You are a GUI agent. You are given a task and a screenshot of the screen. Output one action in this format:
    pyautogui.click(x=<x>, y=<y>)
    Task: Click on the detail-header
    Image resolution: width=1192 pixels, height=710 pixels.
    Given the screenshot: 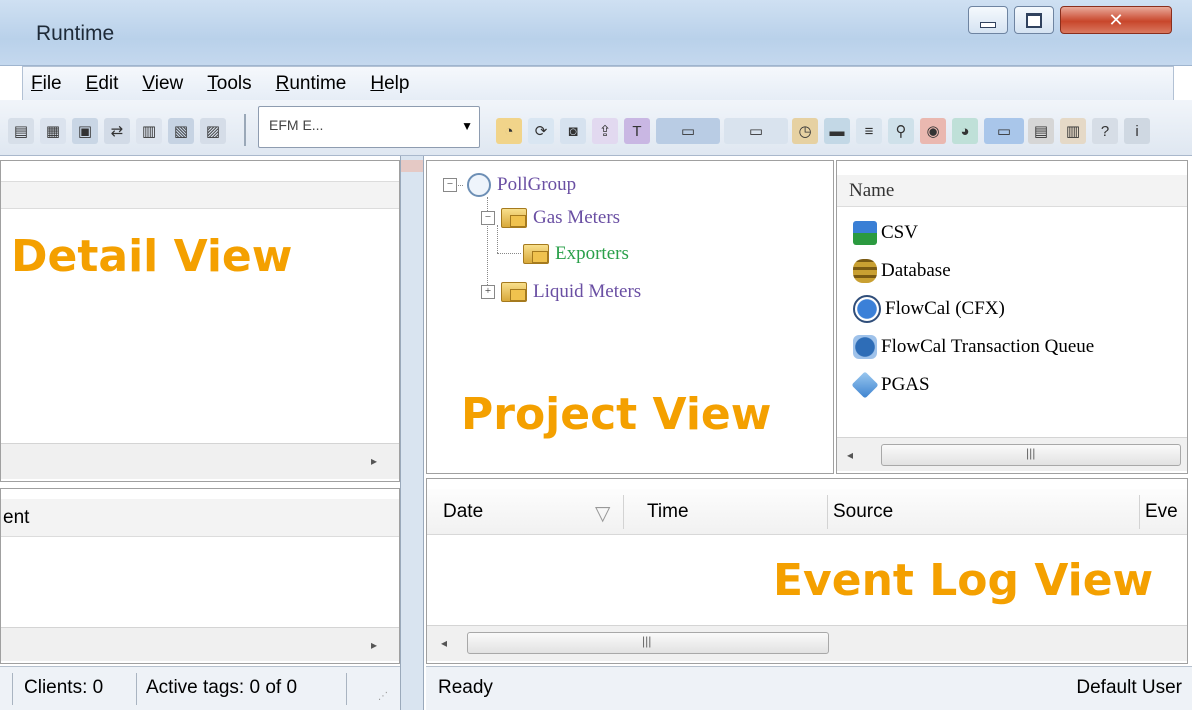 What is the action you would take?
    pyautogui.click(x=200, y=195)
    